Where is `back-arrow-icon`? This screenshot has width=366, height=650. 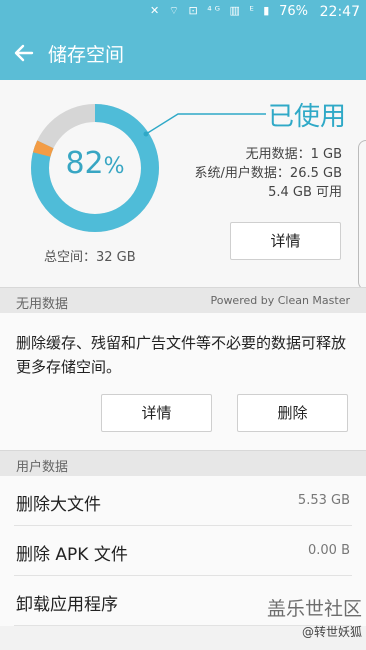 back-arrow-icon is located at coordinates (24, 53).